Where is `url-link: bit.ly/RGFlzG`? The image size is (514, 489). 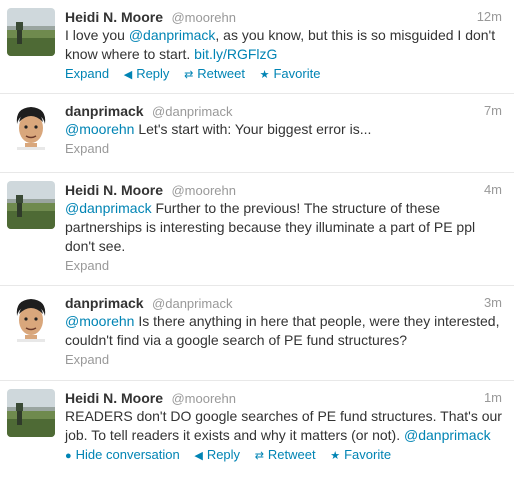
url-link: bit.ly/RGFlzG is located at coordinates (235, 54).